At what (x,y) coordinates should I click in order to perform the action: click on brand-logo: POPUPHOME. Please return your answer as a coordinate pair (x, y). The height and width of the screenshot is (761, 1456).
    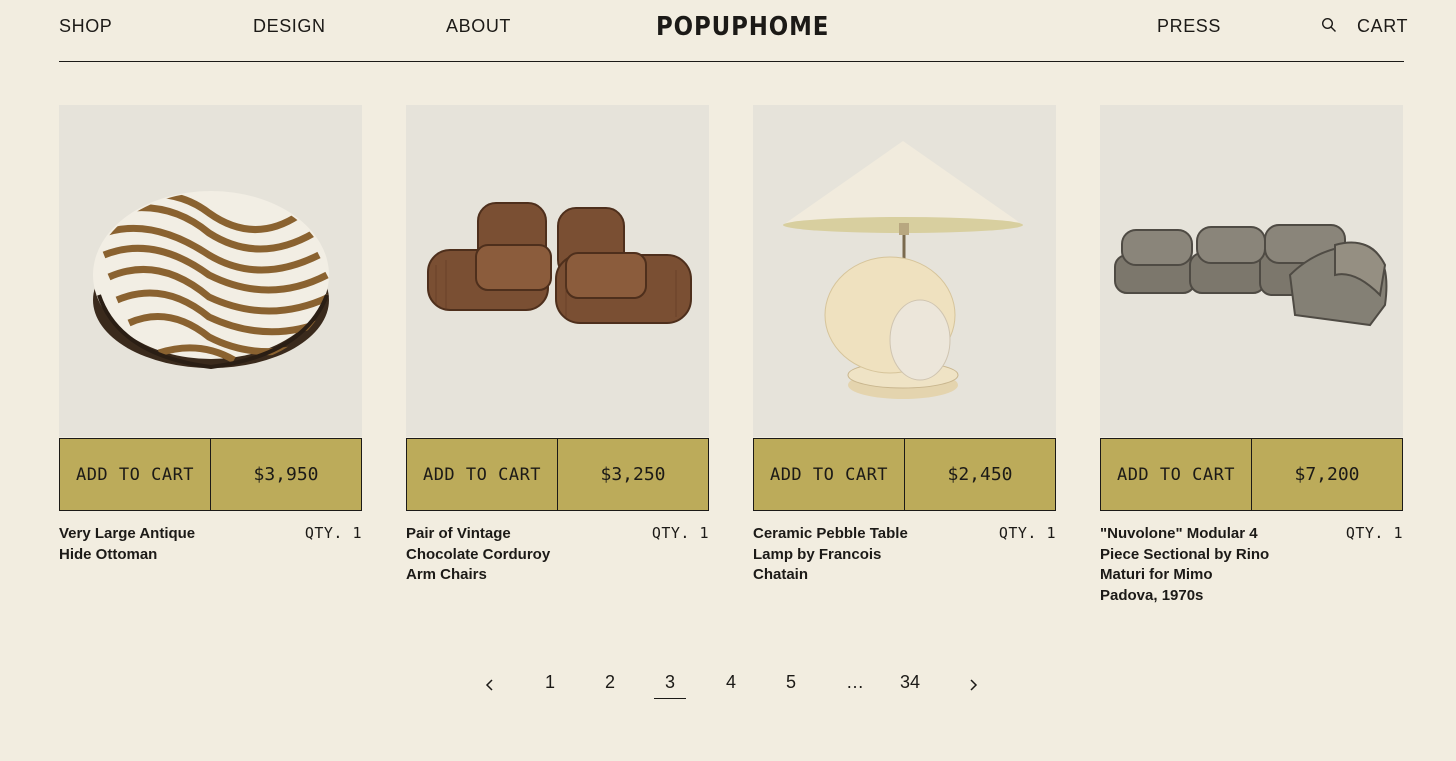
    Looking at the image, I should click on (742, 27).